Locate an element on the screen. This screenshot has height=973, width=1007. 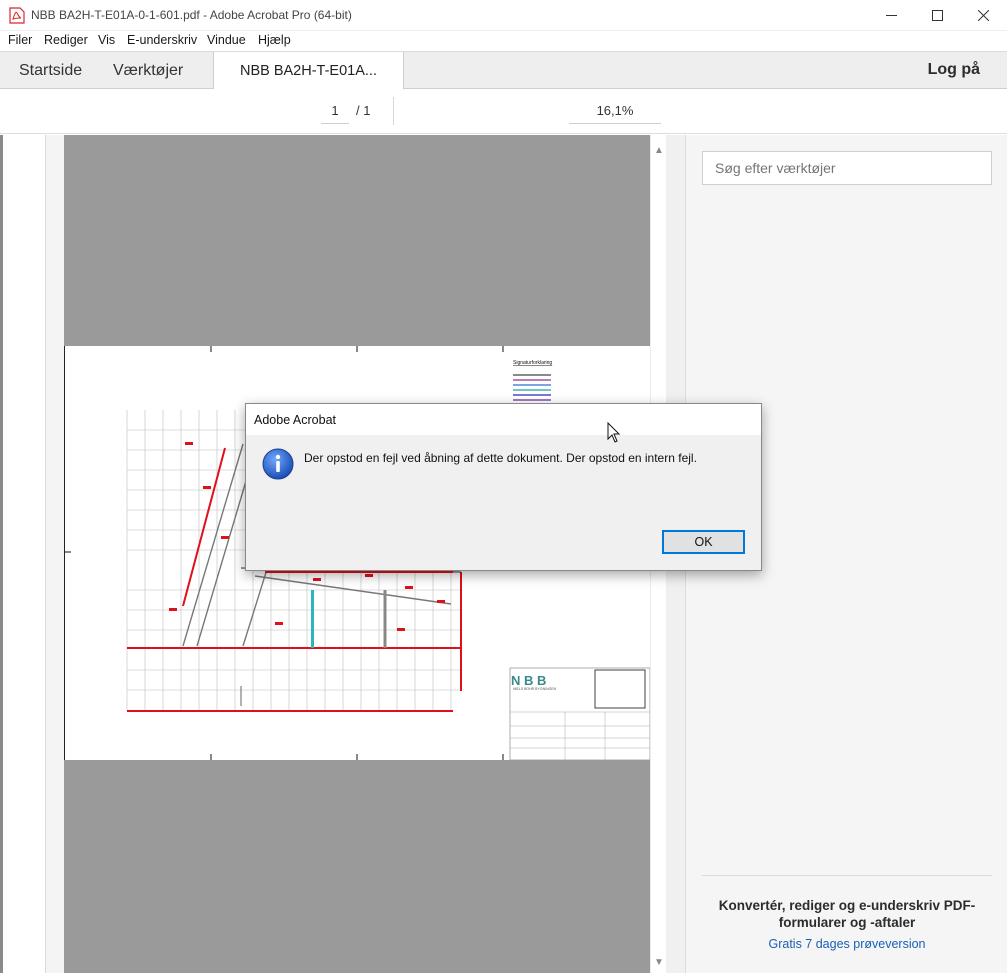
close-button is located at coordinates (983, 15).